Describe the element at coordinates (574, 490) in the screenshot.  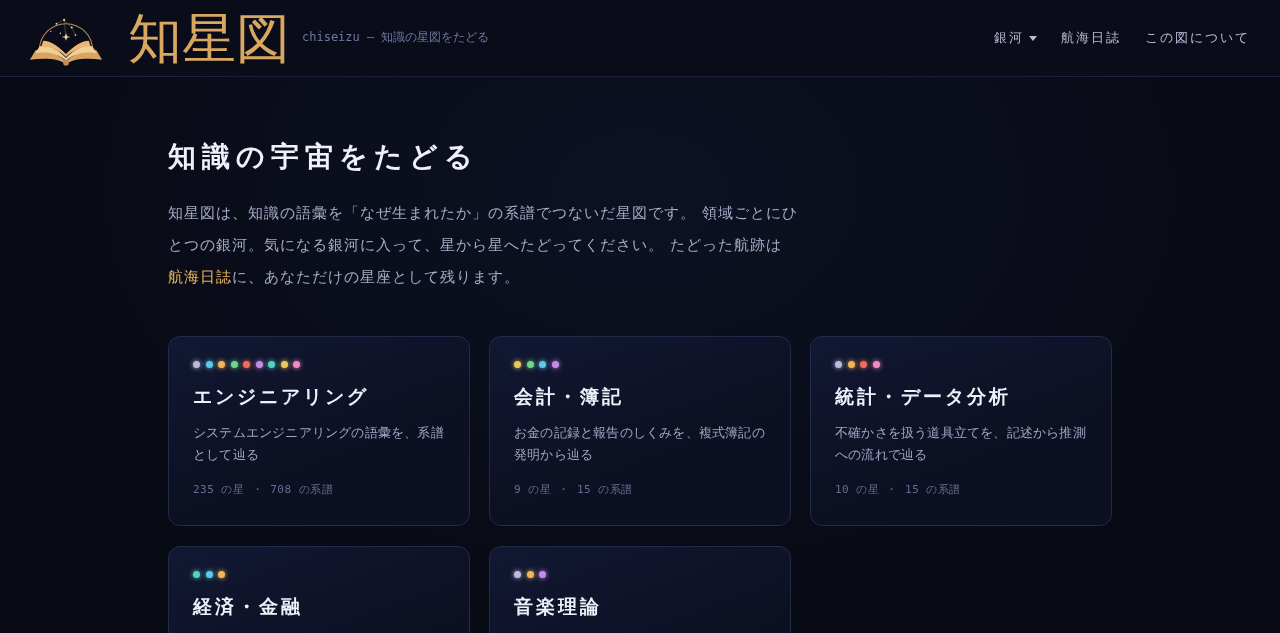
I see `galaxy-stats: 9 の星 ・ 15 の系譜` at that location.